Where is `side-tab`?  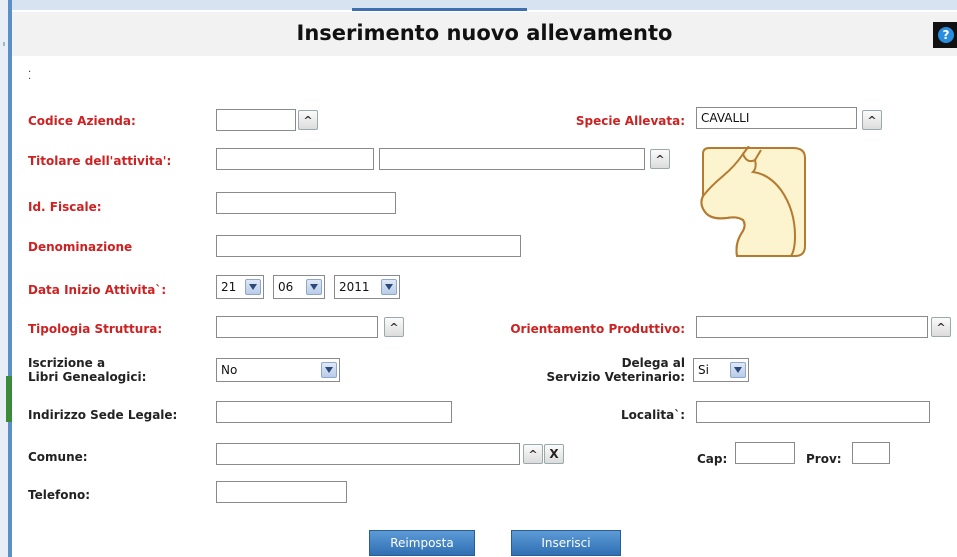
side-tab is located at coordinates (9, 399).